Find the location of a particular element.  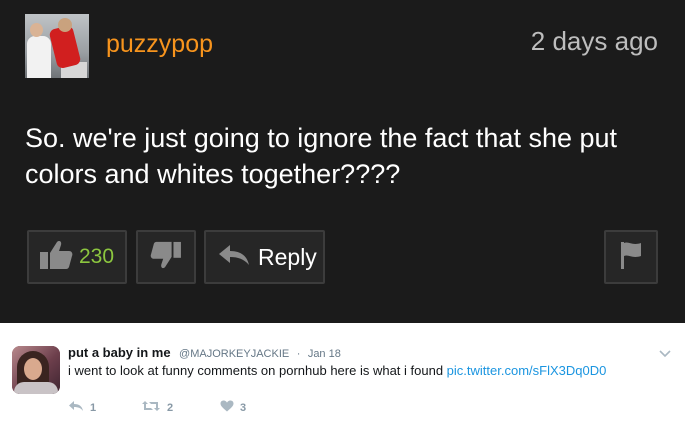

avatar-figure-body is located at coordinates (39, 57).